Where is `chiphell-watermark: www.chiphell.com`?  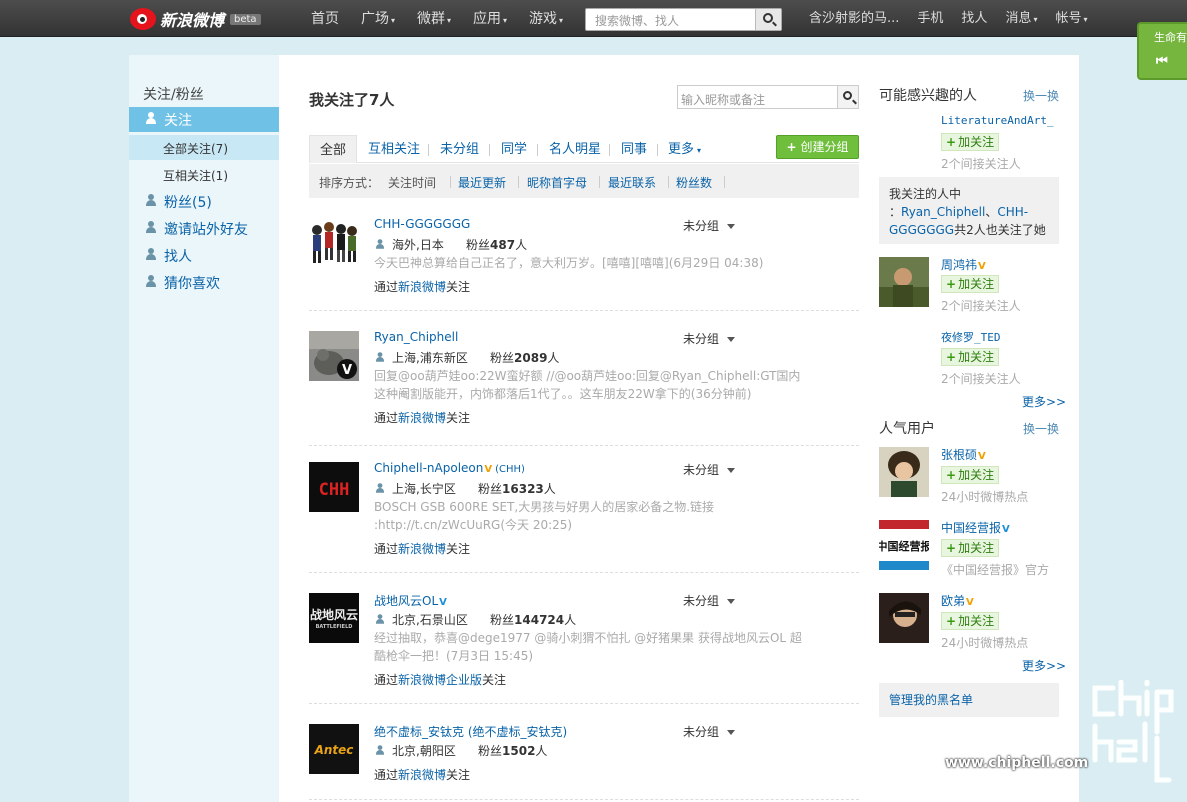 chiphell-watermark: www.chiphell.com is located at coordinates (1065, 735).